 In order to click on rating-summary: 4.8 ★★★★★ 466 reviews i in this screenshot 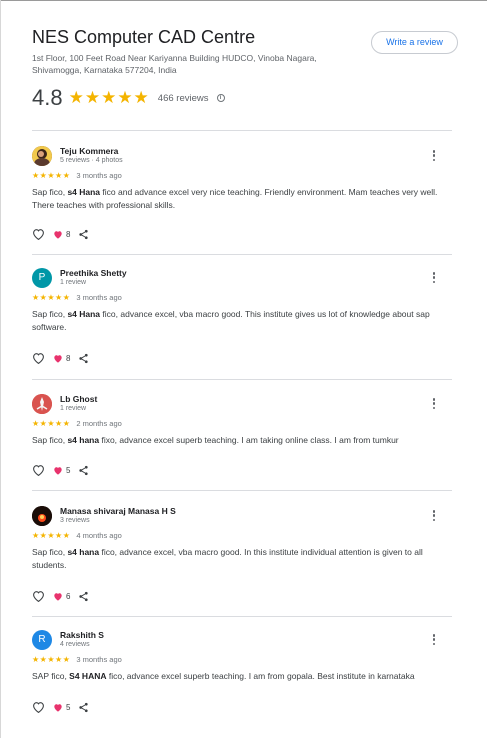, I will do `click(128, 98)`.